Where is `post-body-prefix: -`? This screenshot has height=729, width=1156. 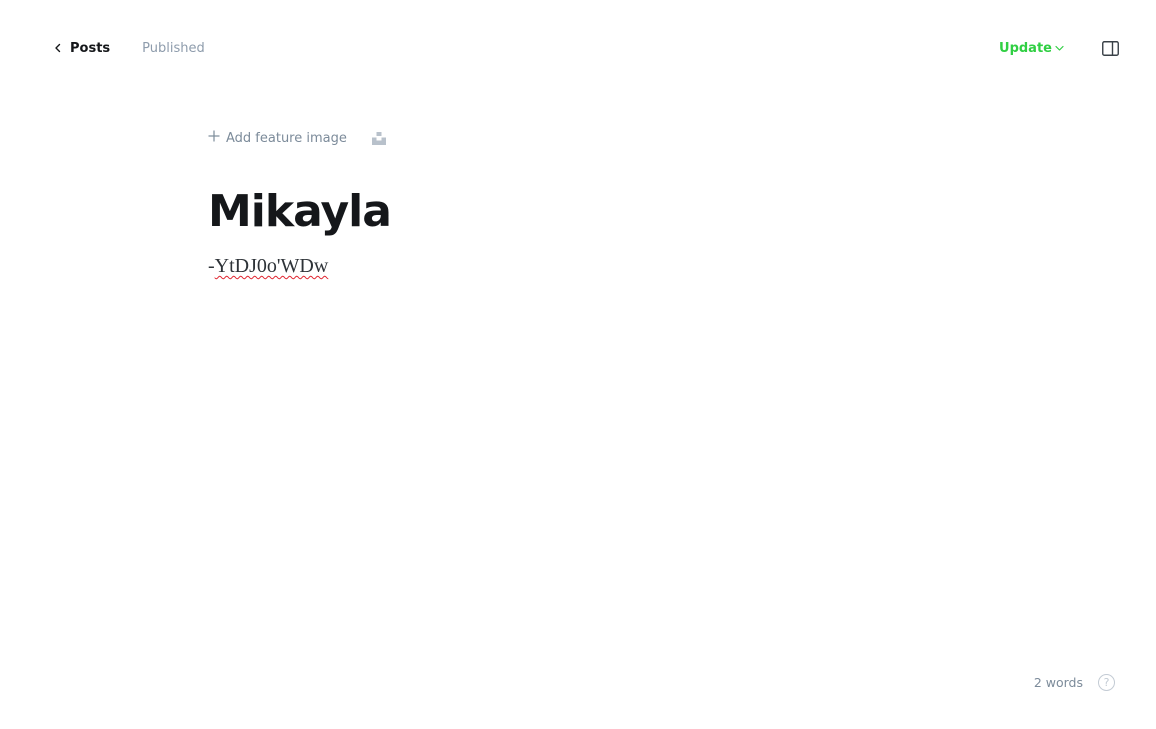 post-body-prefix: - is located at coordinates (211, 266).